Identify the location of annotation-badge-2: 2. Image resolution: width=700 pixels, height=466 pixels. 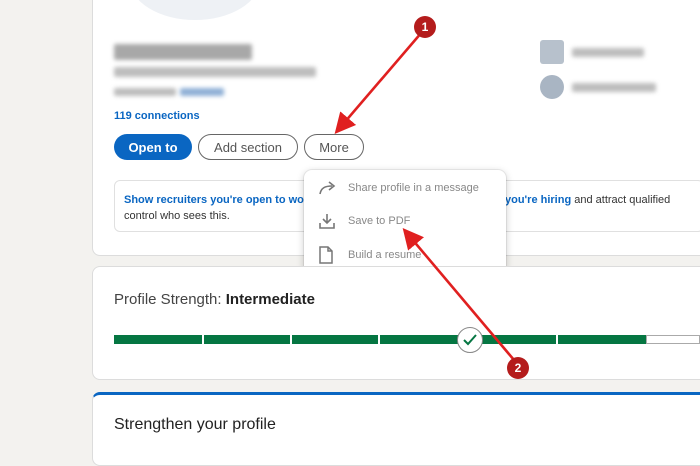
(518, 368).